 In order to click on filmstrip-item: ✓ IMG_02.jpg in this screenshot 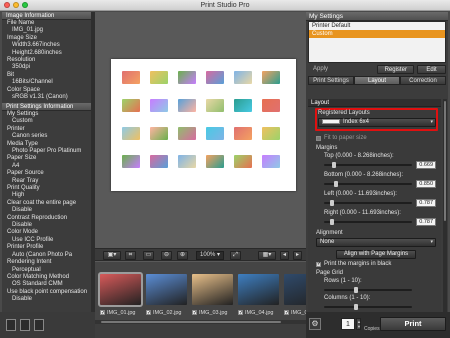, I will do `click(166, 296)`.